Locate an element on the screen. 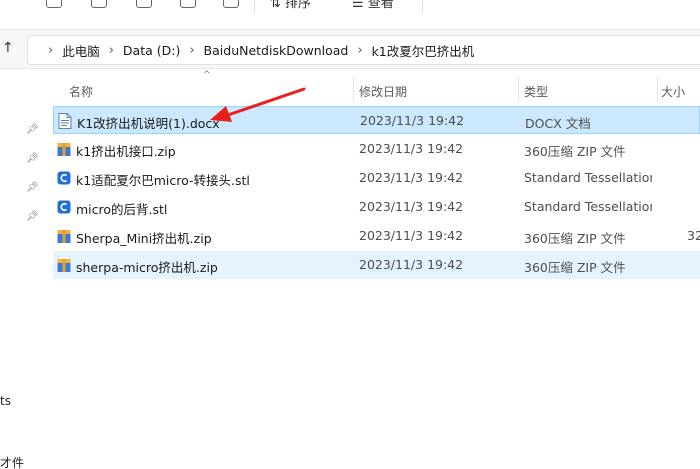 Image resolution: width=700 pixels, height=469 pixels. breadcrumb-baidunetdisk: BaiduNetdiskDownload is located at coordinates (276, 50).